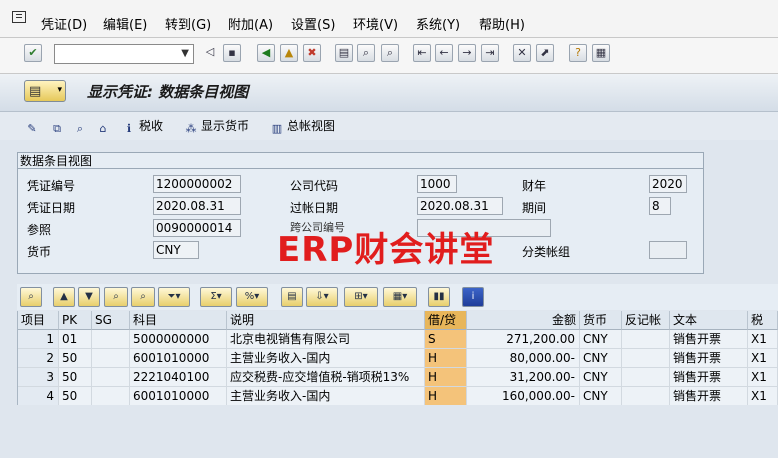 The image size is (778, 458). Describe the element at coordinates (178, 320) in the screenshot. I see `column-header: 科目` at that location.